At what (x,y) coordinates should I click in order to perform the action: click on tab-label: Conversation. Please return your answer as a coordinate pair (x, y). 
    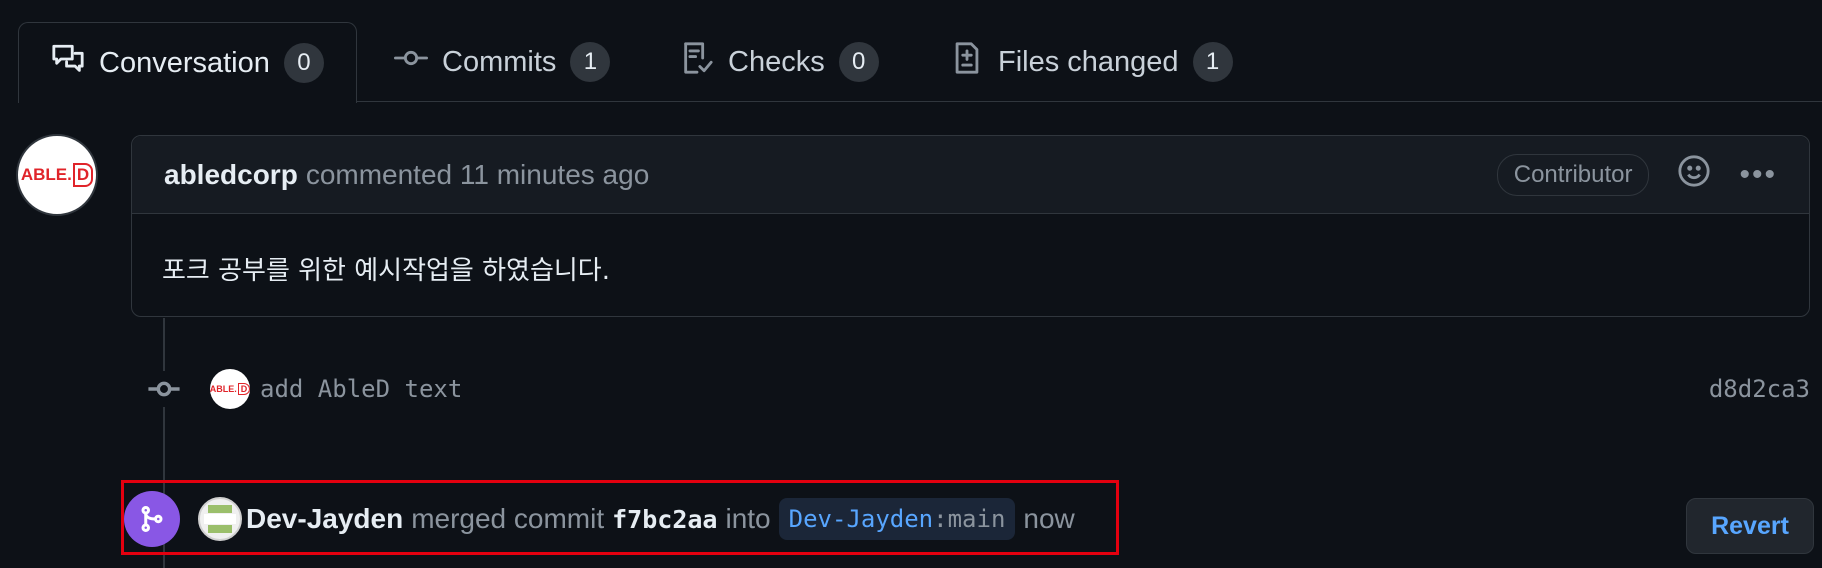
    Looking at the image, I should click on (184, 62).